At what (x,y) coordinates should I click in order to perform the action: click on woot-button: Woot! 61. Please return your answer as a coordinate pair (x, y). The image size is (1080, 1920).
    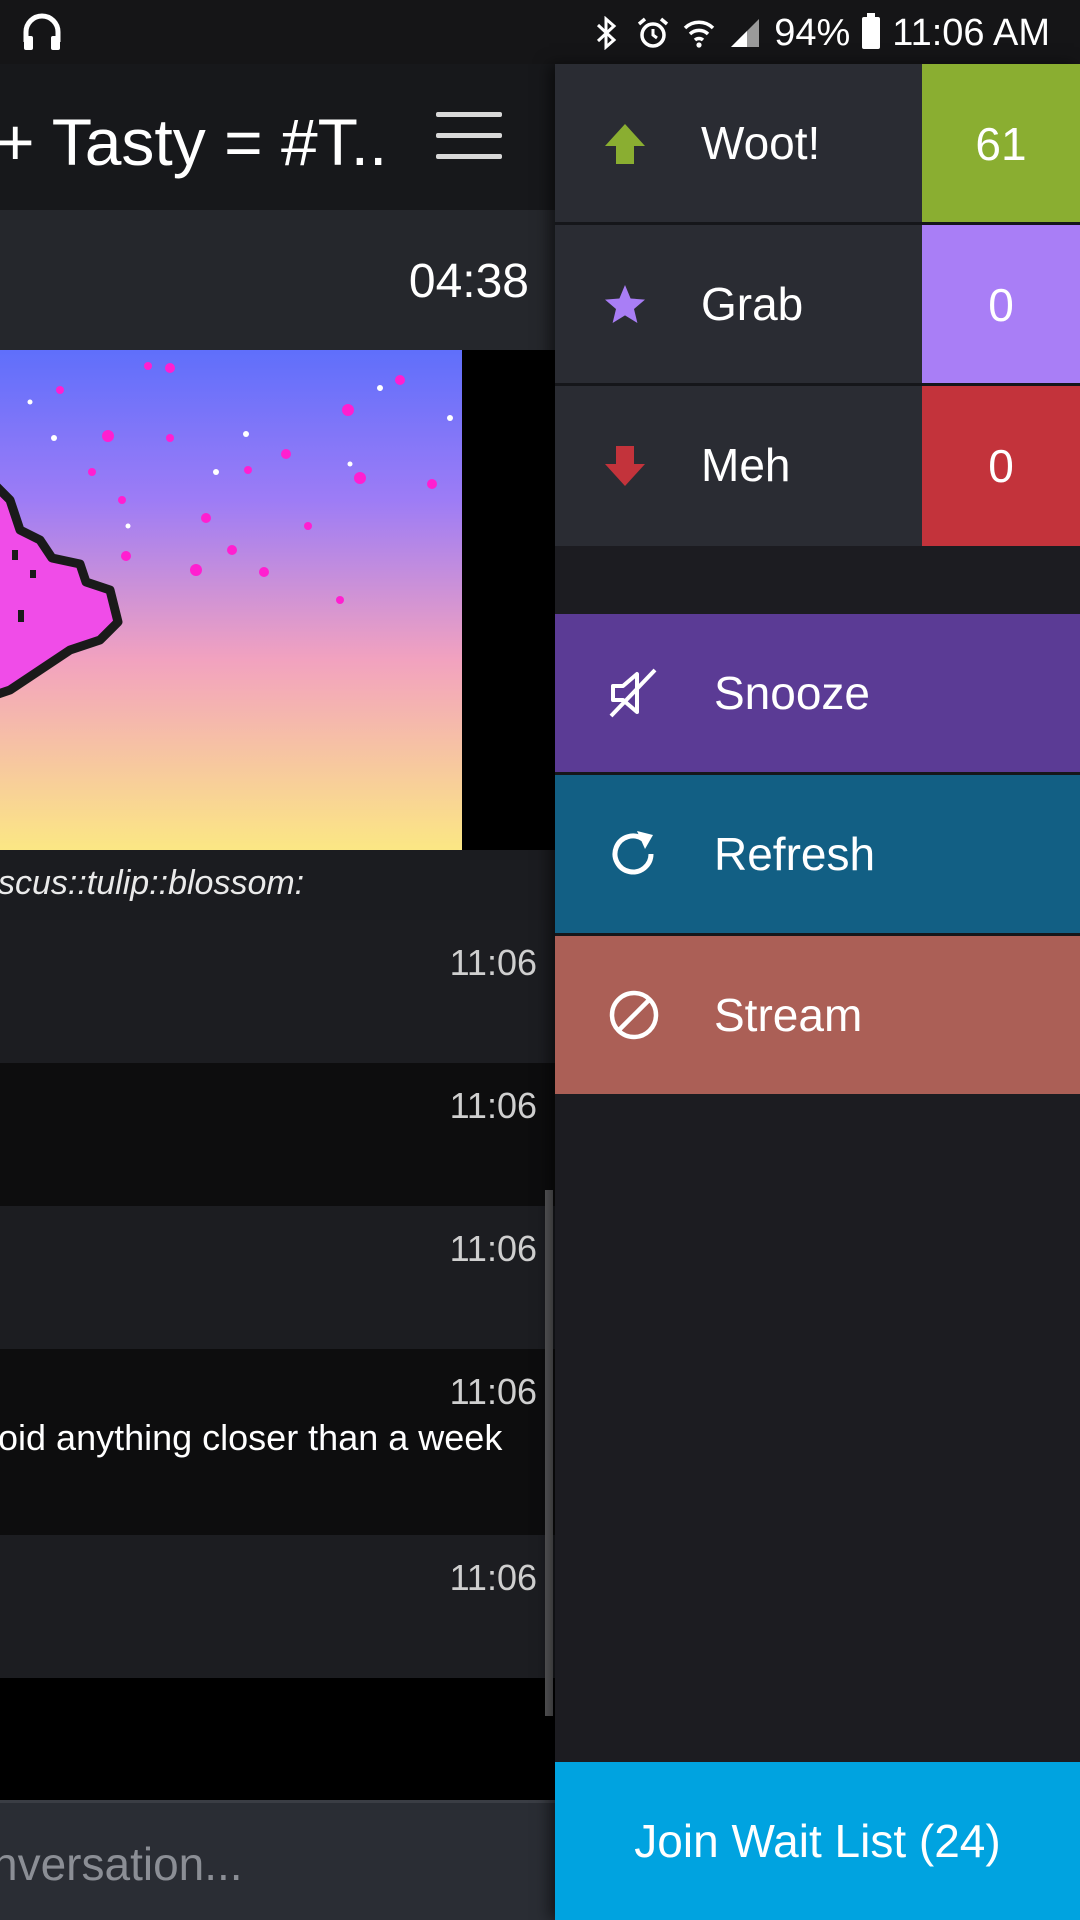
    Looking at the image, I should click on (817, 144).